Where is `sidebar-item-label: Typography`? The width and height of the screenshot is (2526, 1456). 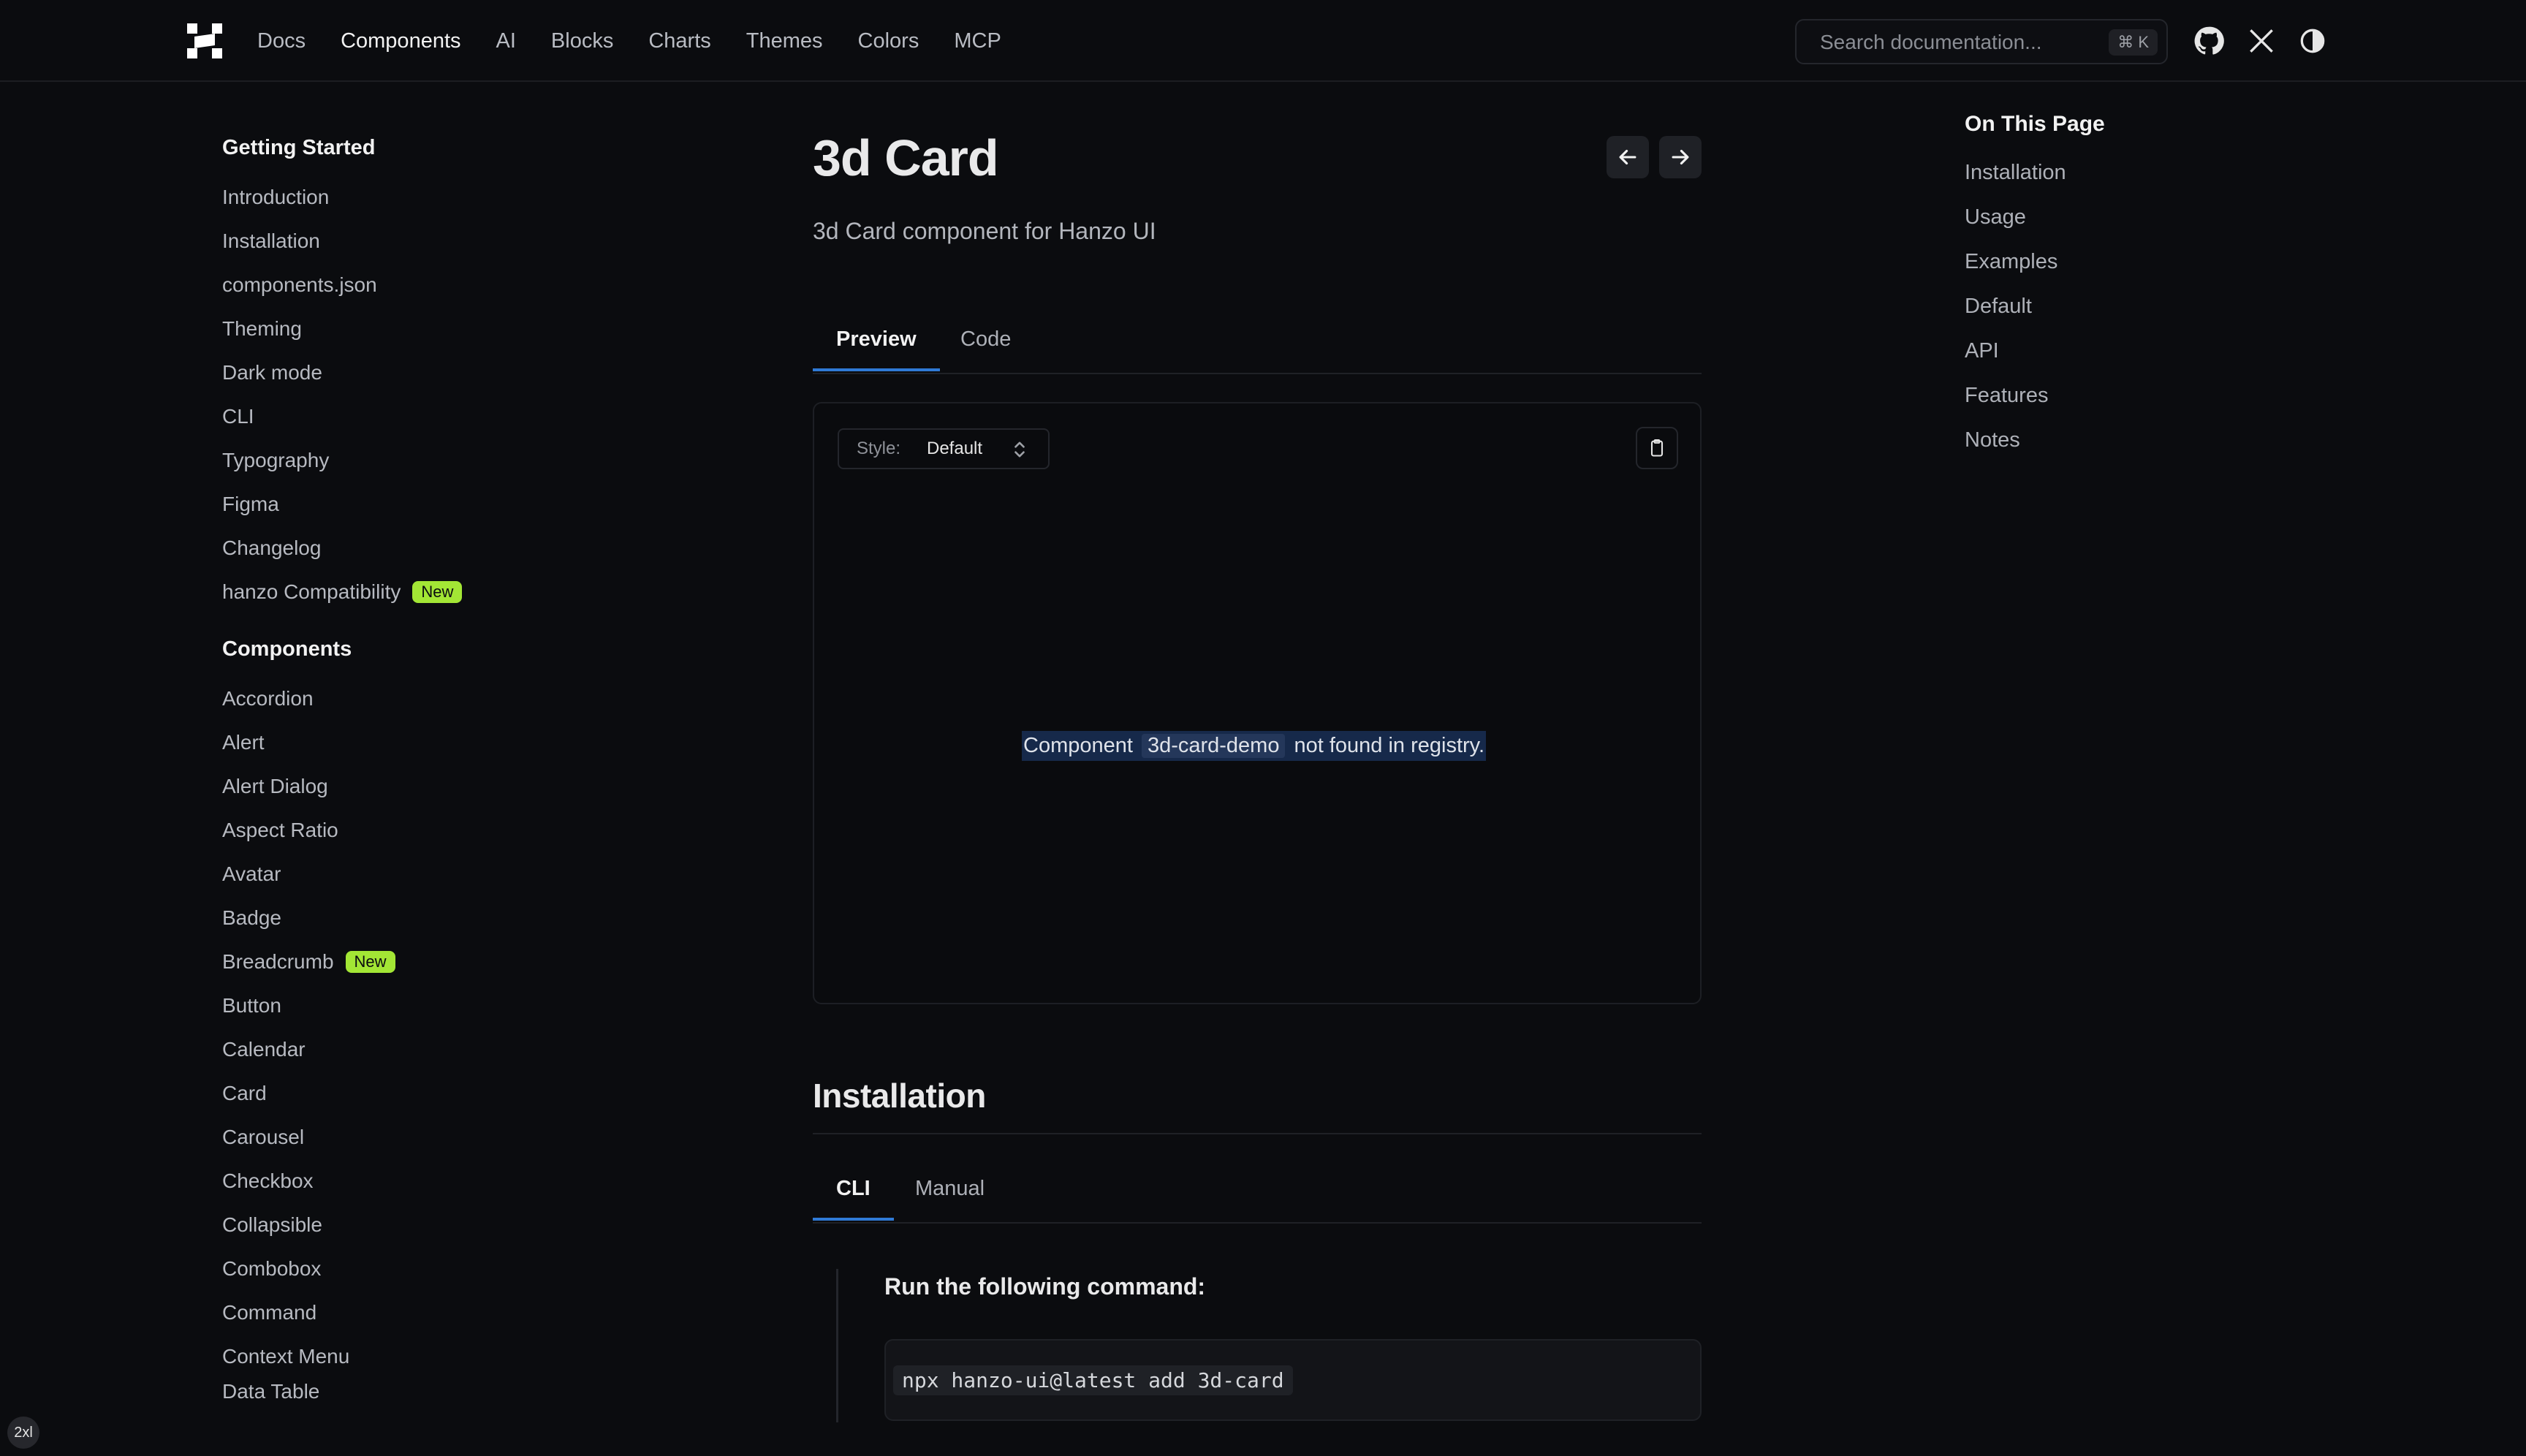
sidebar-item-label: Typography is located at coordinates (276, 460).